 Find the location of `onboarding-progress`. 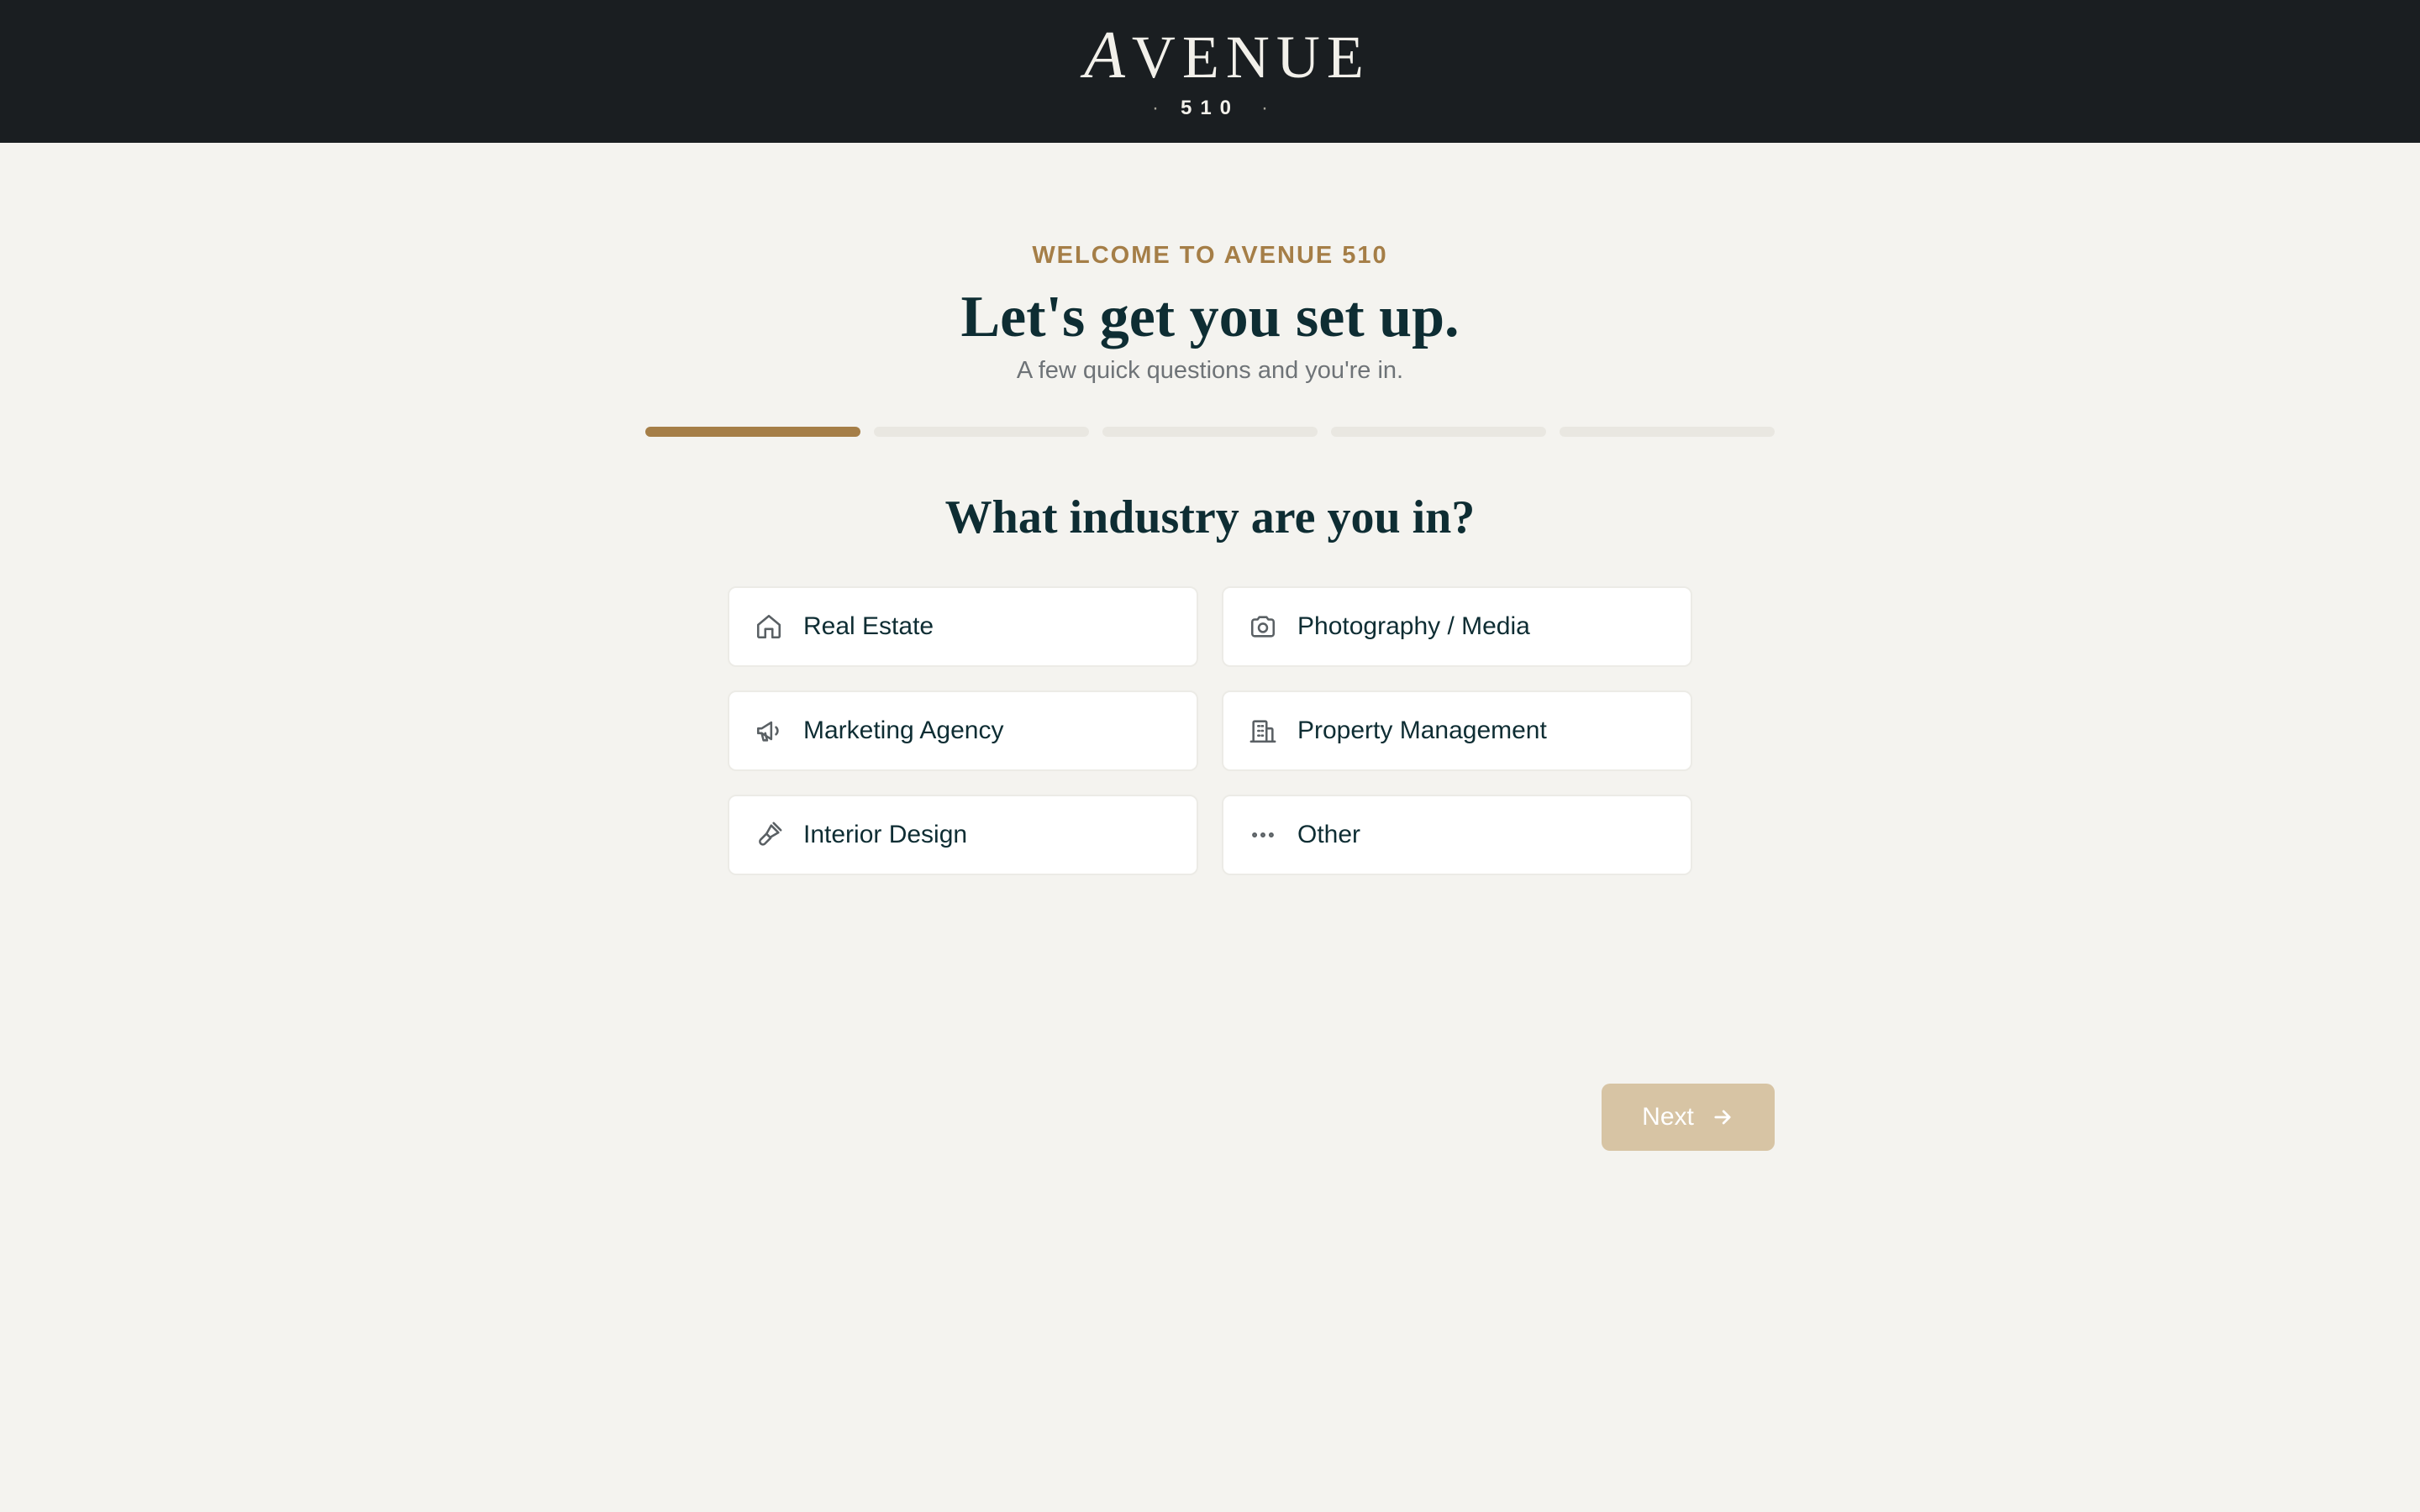

onboarding-progress is located at coordinates (1210, 432).